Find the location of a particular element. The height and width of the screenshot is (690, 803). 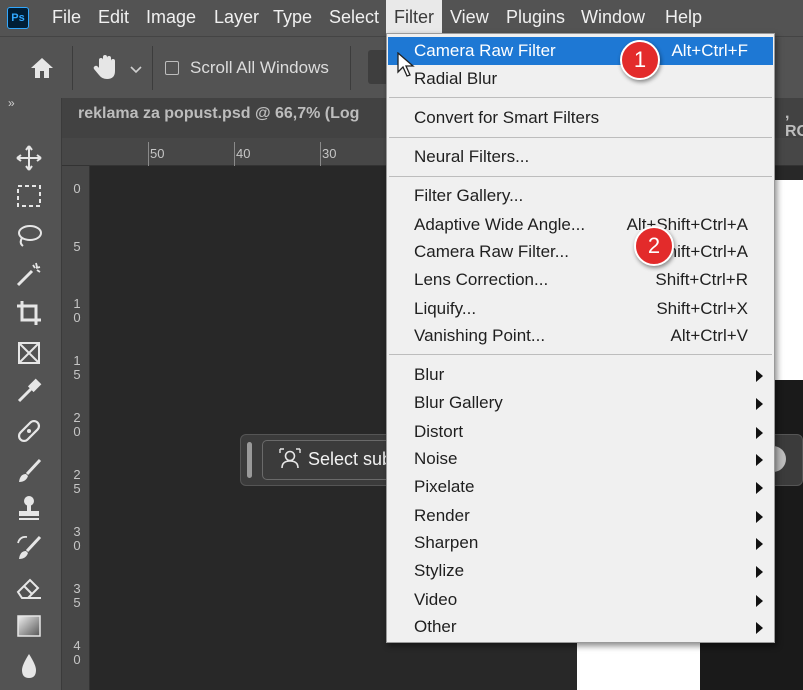

menu-item-distort: Distort is located at coordinates (580, 432).